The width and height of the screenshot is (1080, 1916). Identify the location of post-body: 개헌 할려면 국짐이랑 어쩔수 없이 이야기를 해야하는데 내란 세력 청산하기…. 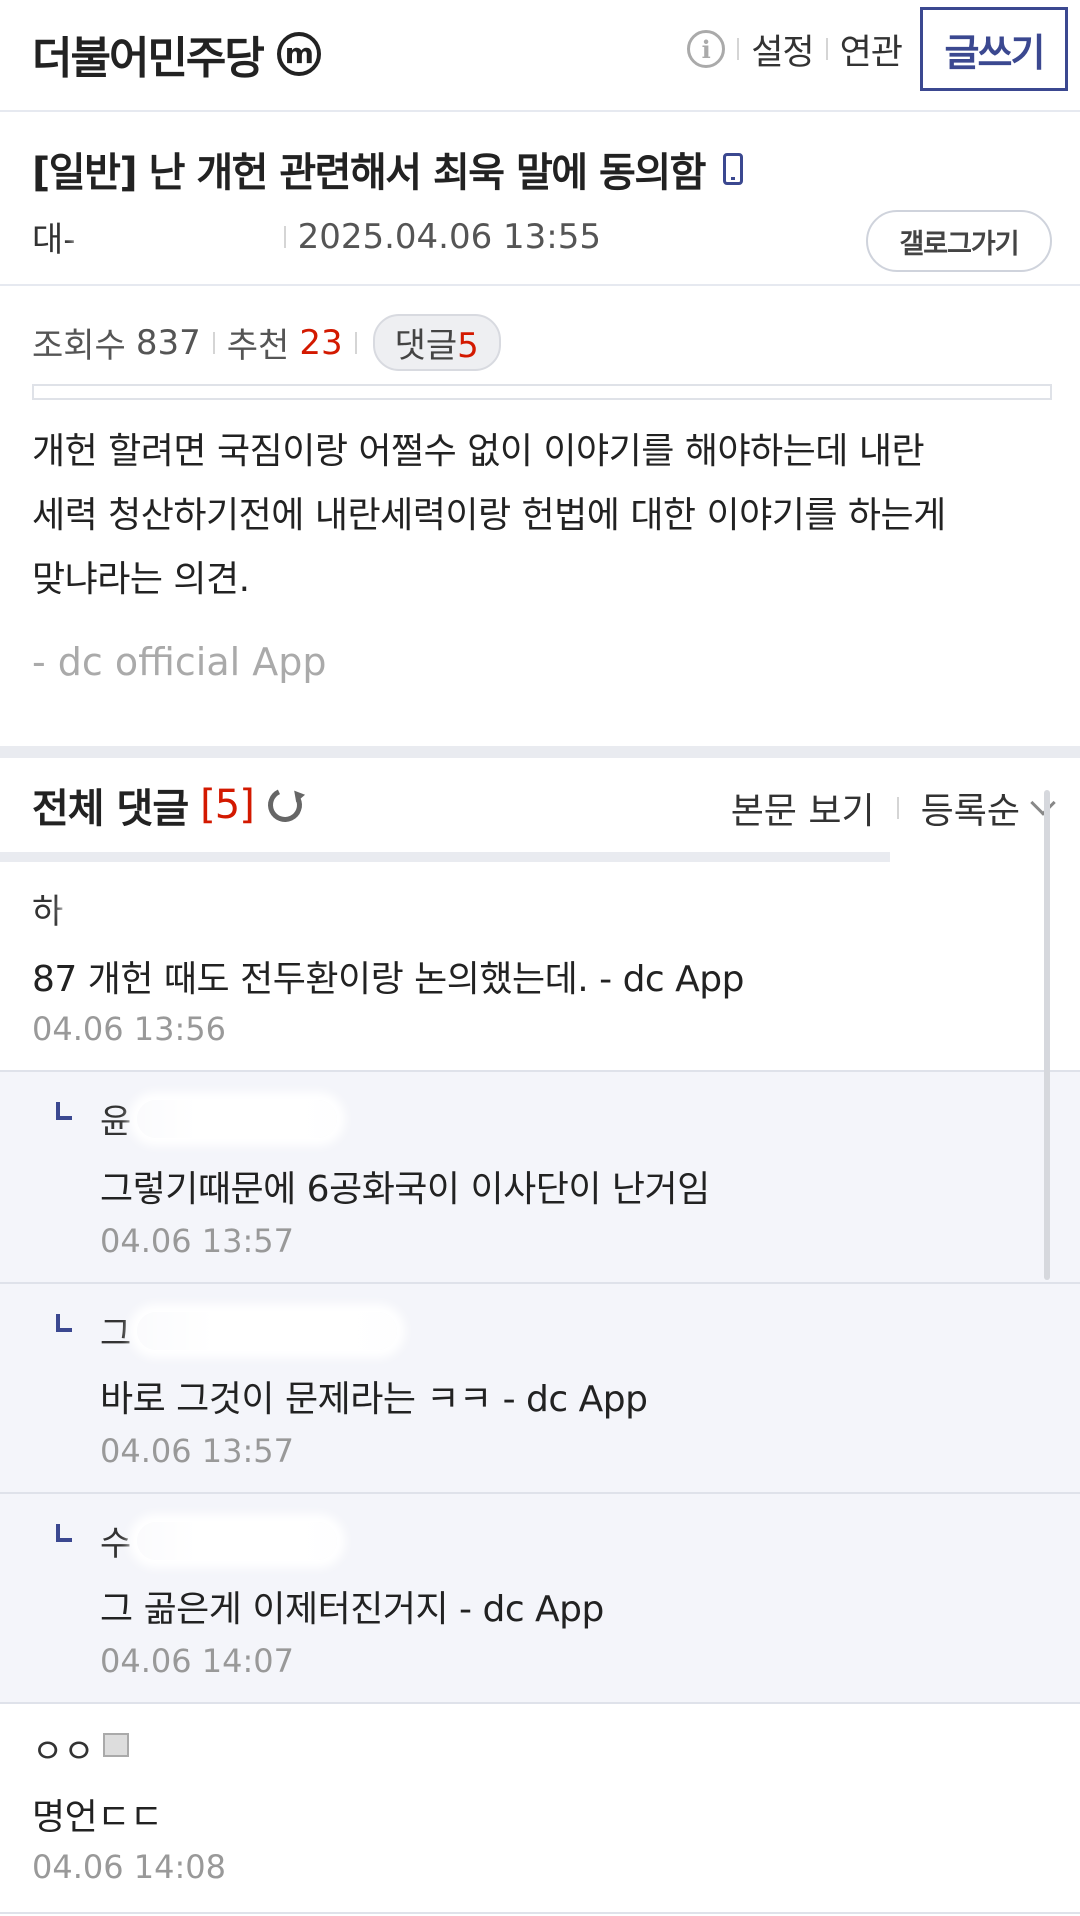
(542, 516).